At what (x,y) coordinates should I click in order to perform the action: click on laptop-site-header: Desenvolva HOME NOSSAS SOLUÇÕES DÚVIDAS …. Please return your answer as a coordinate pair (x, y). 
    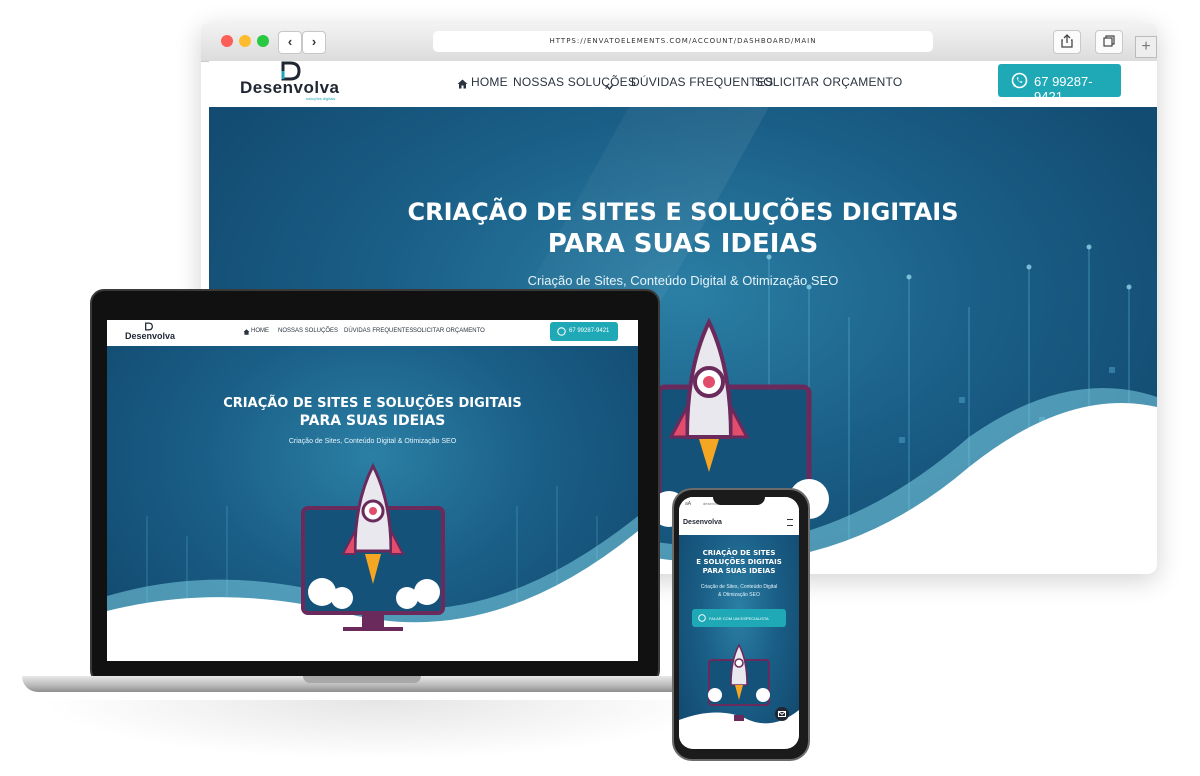
    Looking at the image, I should click on (372, 333).